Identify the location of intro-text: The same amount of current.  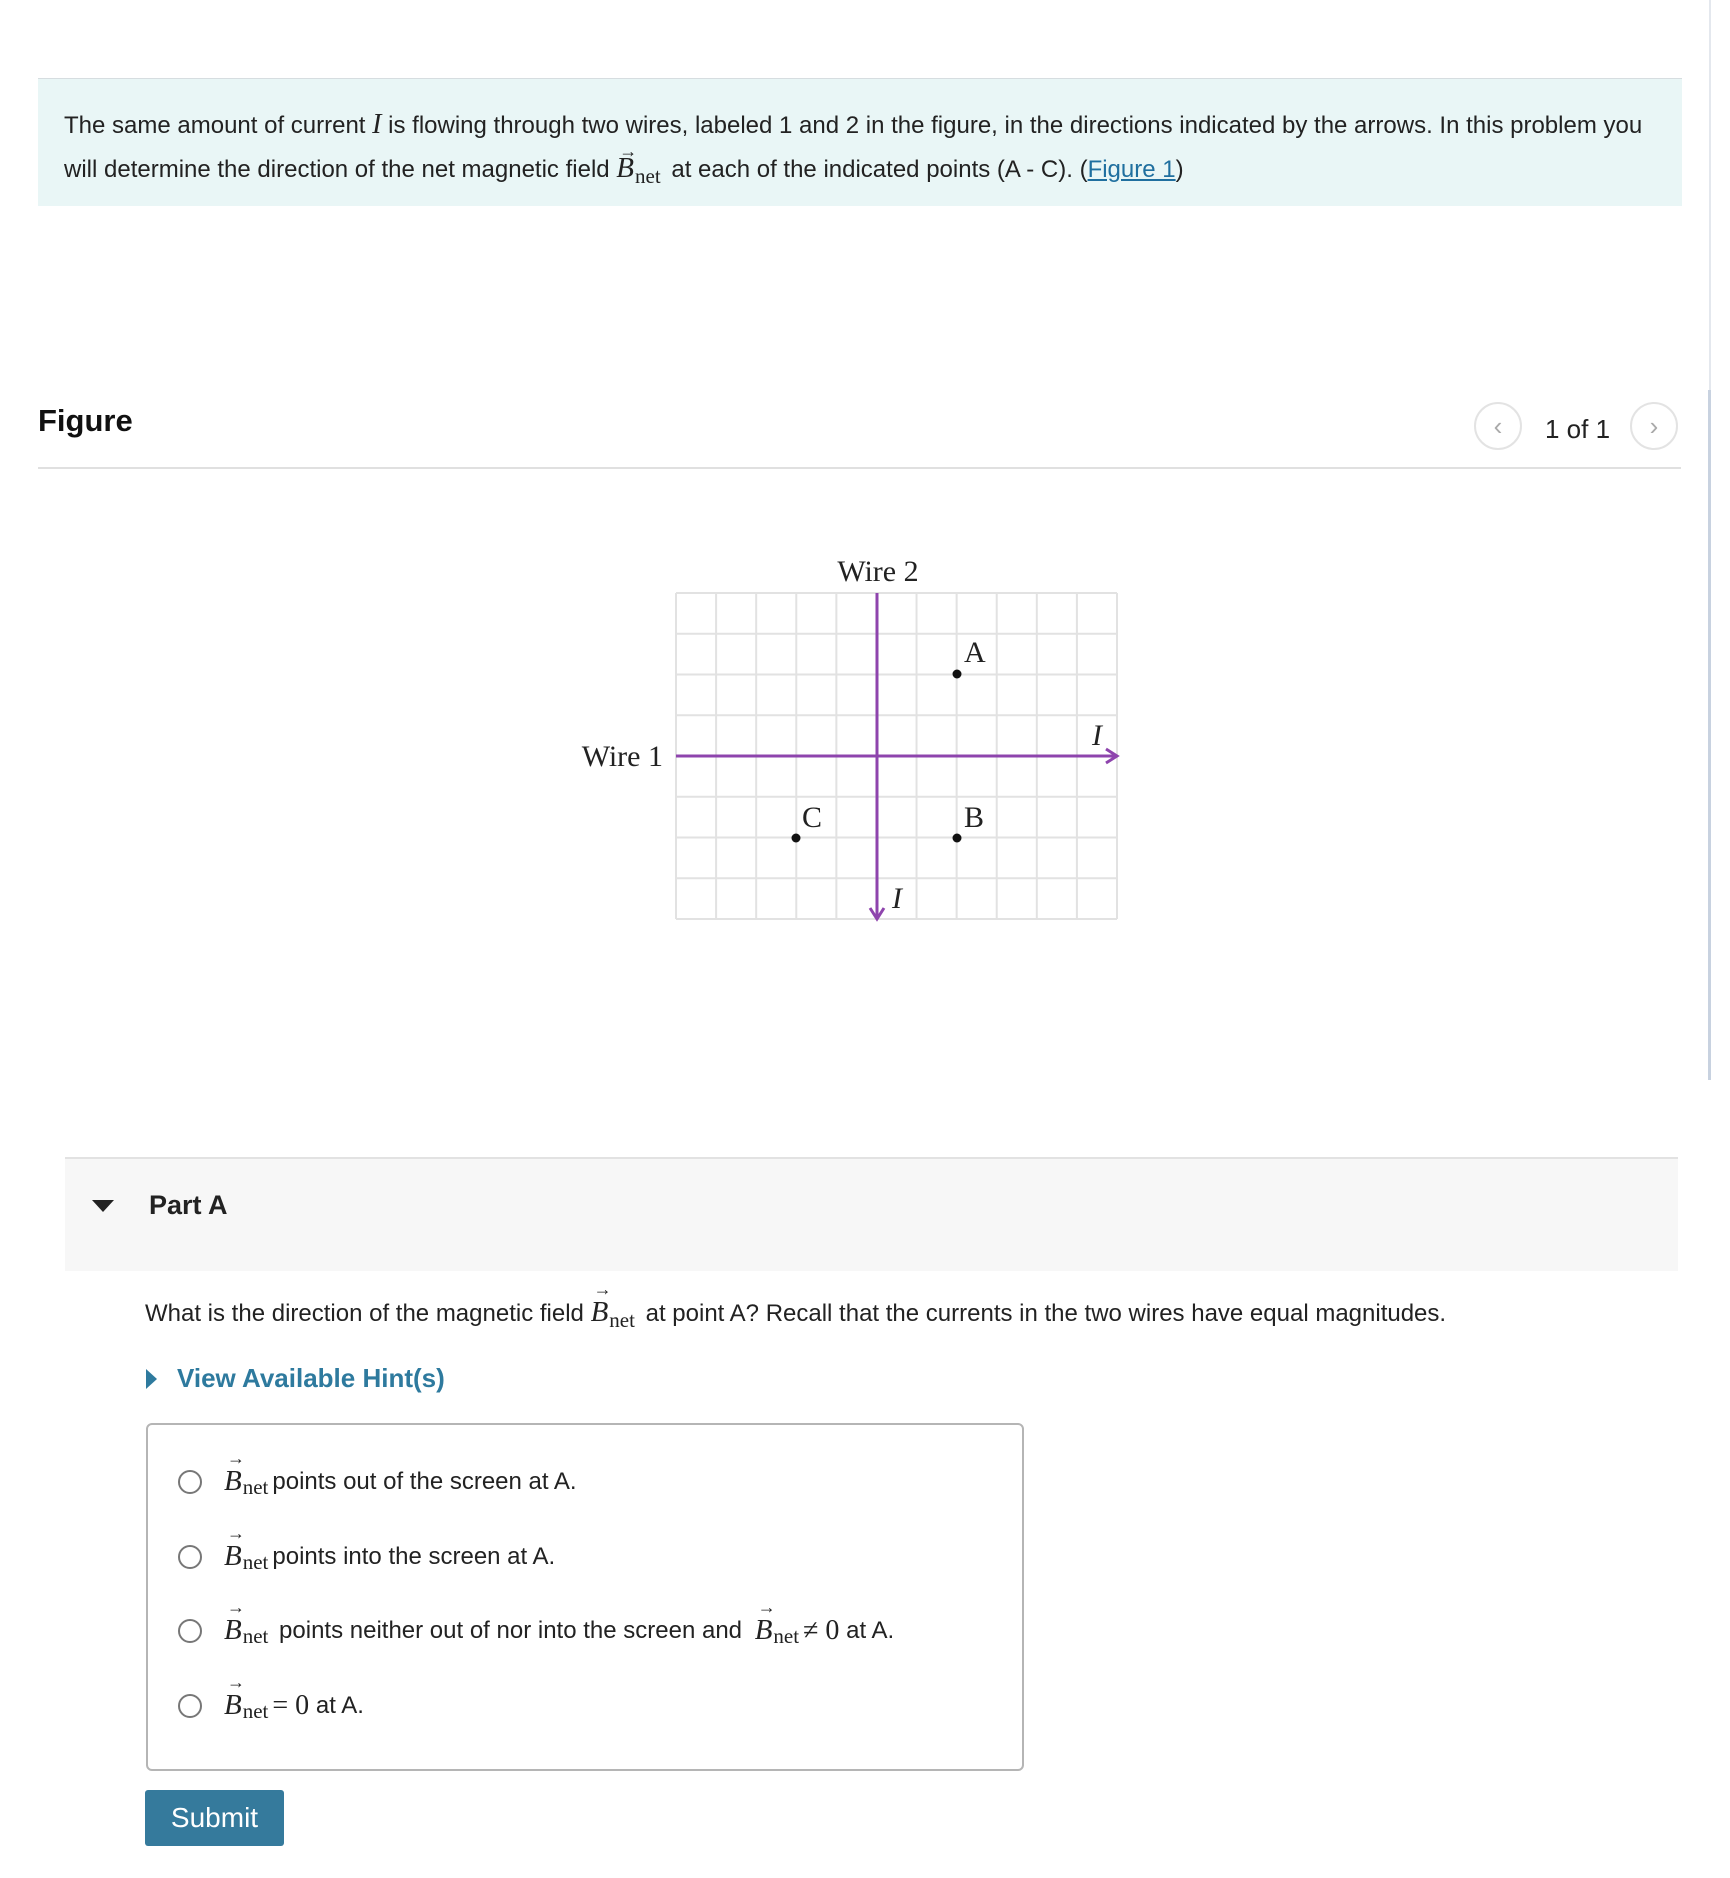
(218, 125).